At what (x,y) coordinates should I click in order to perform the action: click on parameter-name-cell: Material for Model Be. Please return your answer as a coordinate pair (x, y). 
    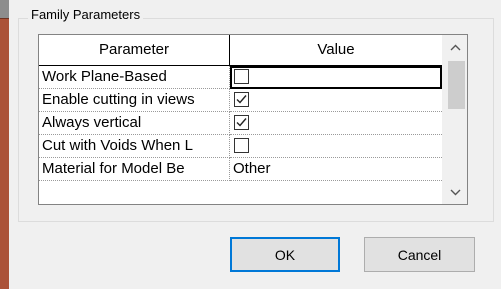
    Looking at the image, I should click on (134, 169).